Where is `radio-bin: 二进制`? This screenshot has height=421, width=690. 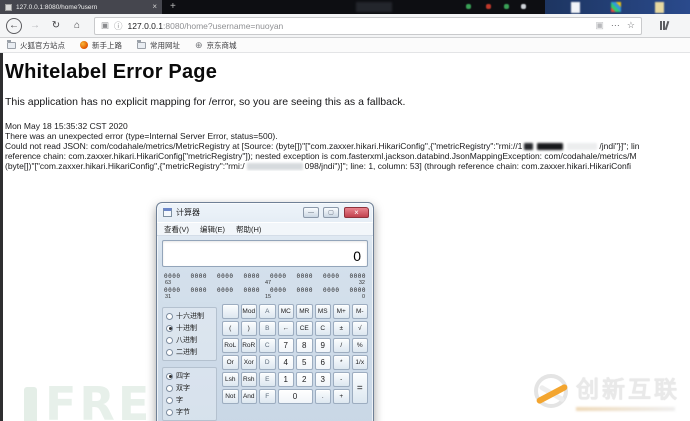
radio-bin: 二进制 is located at coordinates (189, 352).